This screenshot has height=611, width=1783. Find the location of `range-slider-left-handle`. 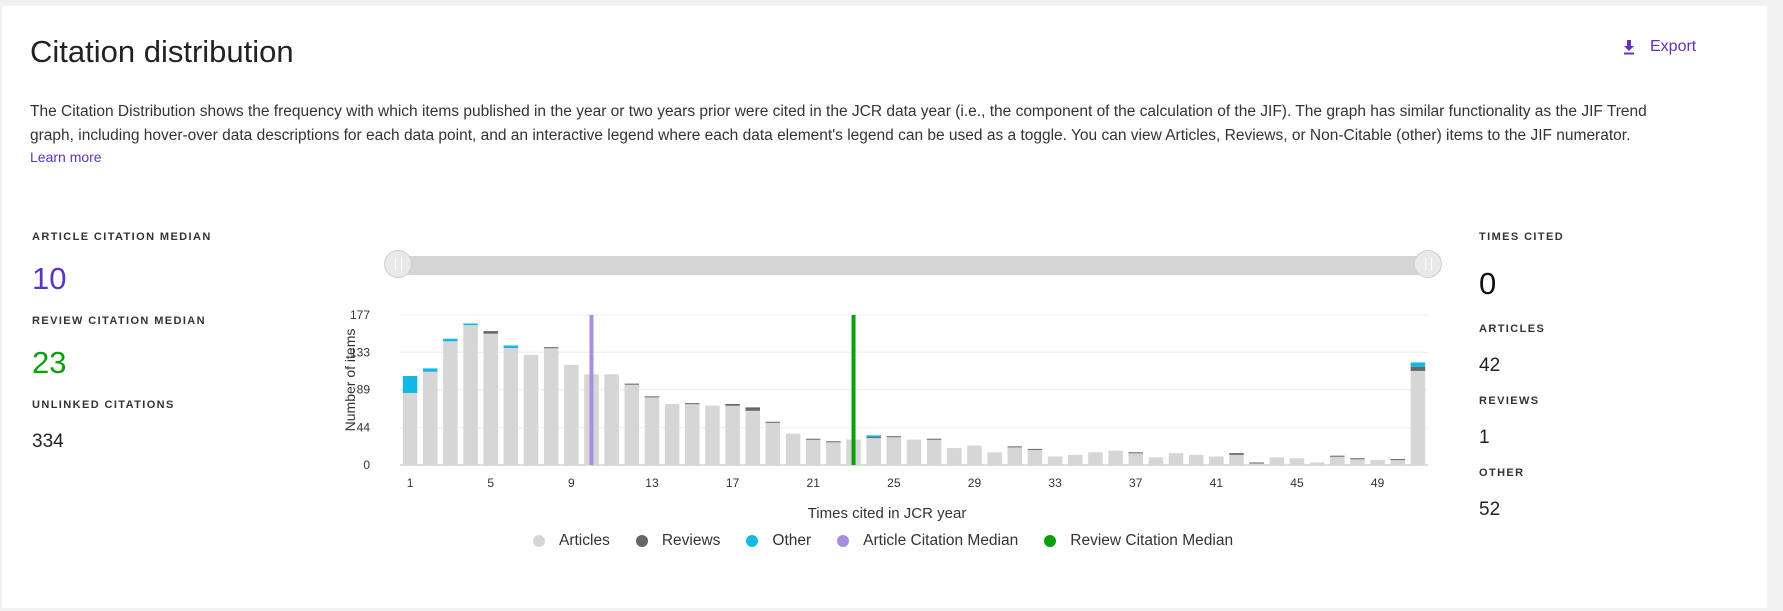

range-slider-left-handle is located at coordinates (398, 264).